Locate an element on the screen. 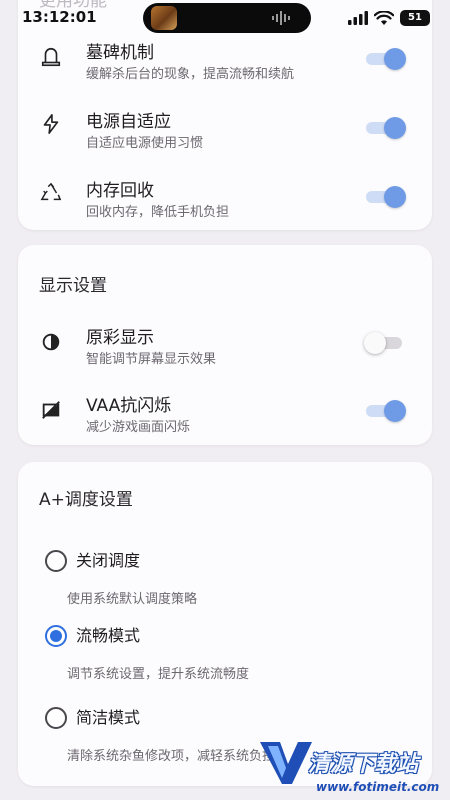 Image resolution: width=450 pixels, height=800 pixels. scheduling-option-clean-label: 简洁模式 is located at coordinates (108, 717).